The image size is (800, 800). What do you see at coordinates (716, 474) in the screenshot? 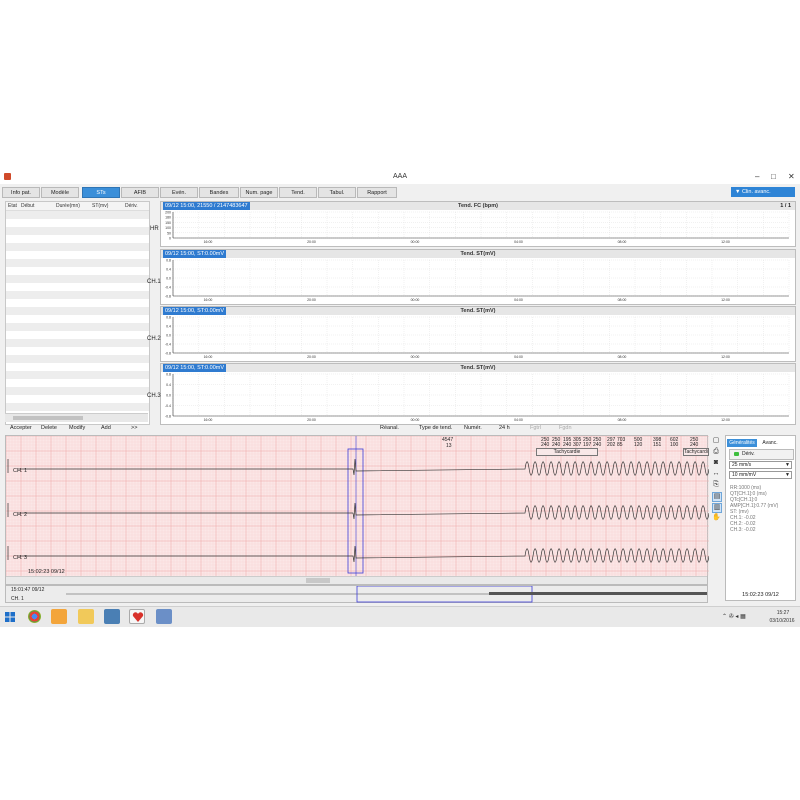
I see `ruler-icon: ↔` at bounding box center [716, 474].